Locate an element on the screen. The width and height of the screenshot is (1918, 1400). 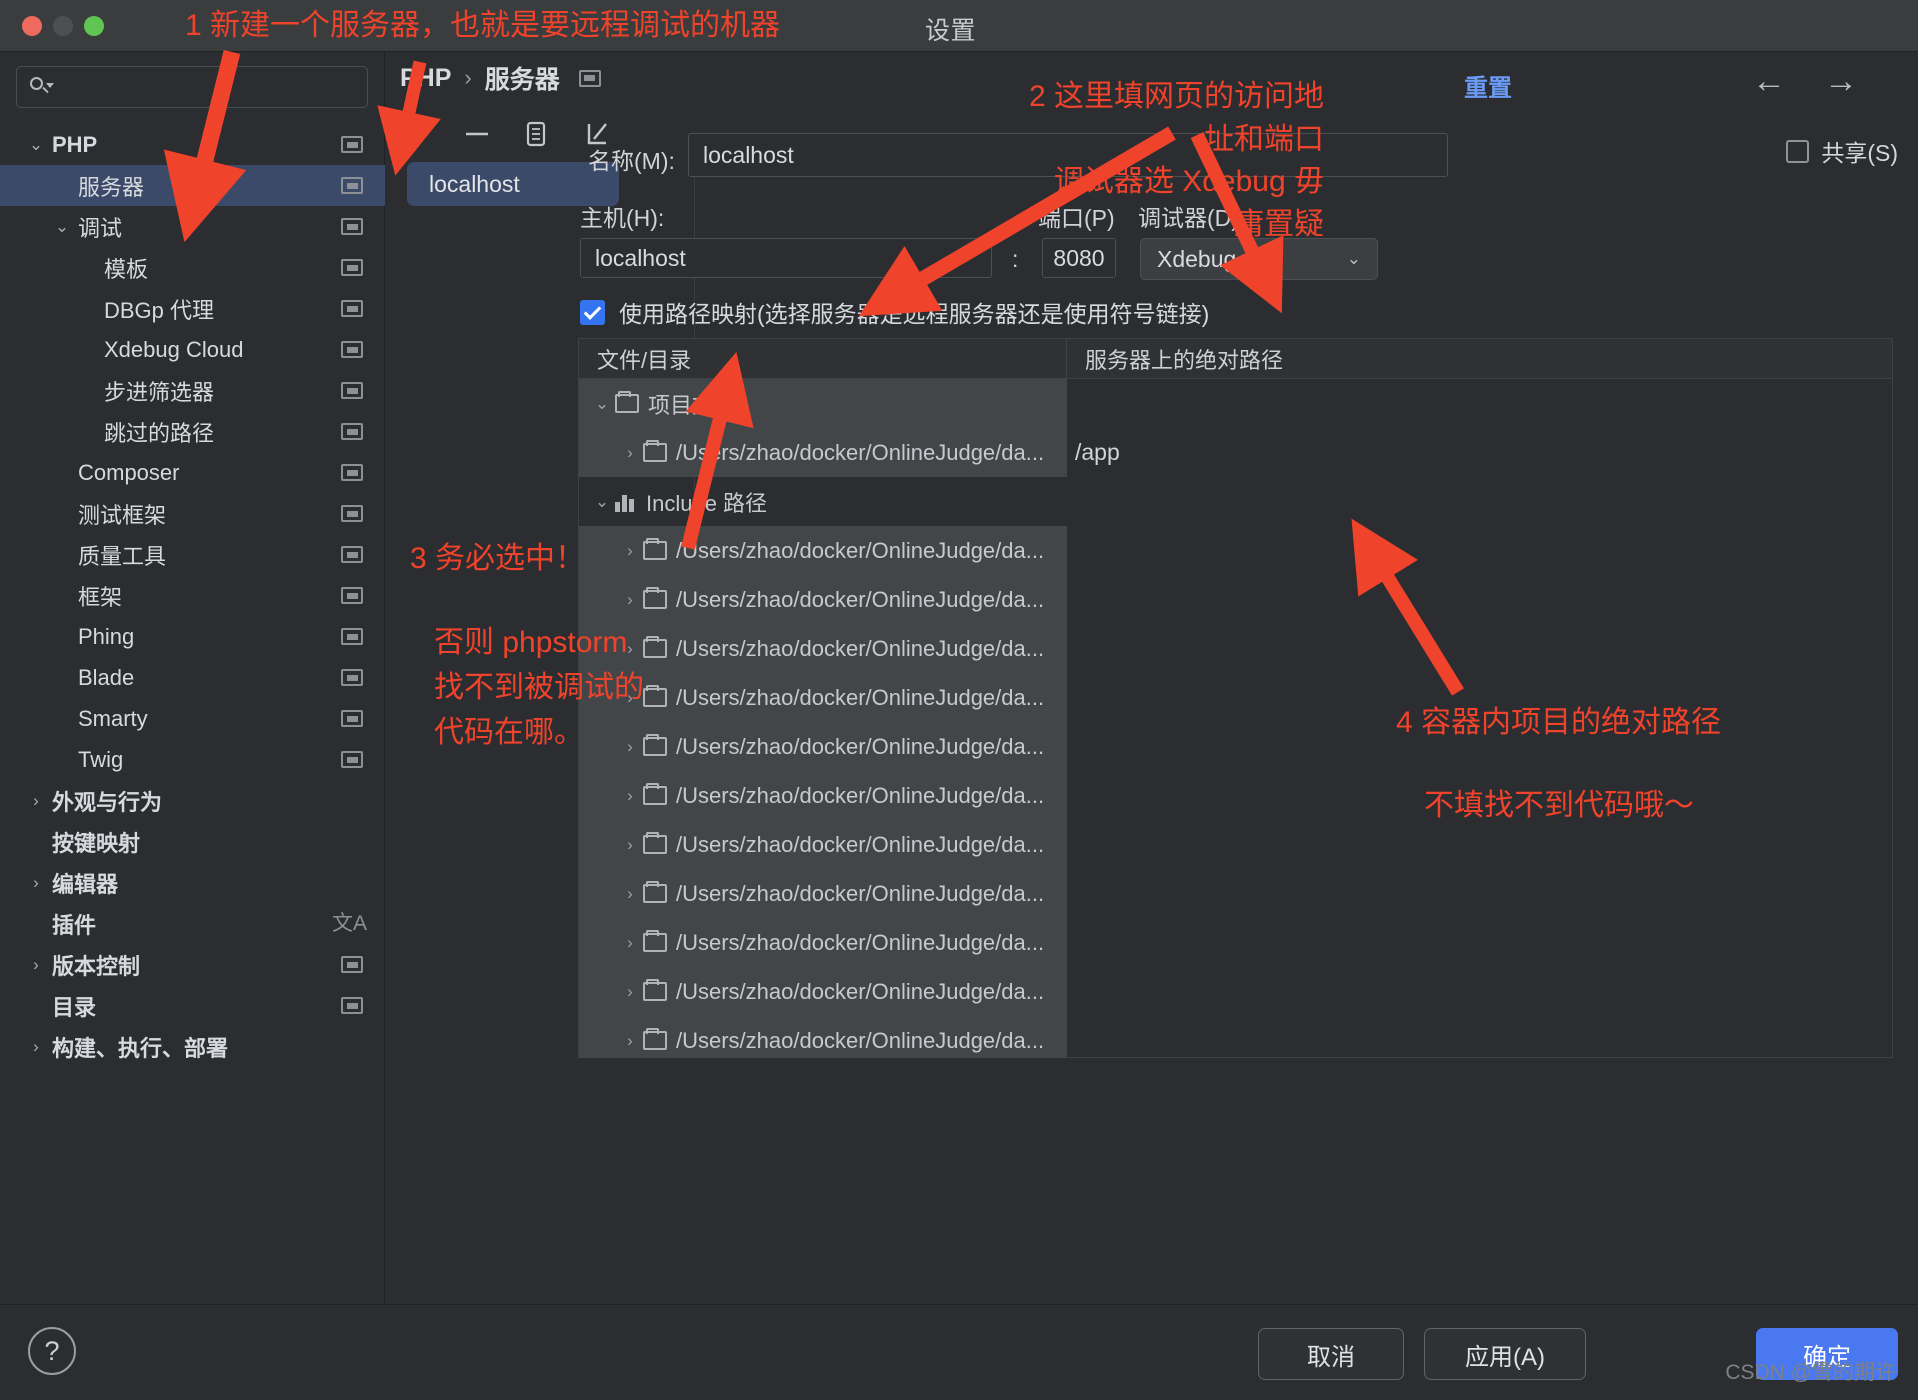
sidebar-item-5: Xdebug Cloud is located at coordinates (192, 349).